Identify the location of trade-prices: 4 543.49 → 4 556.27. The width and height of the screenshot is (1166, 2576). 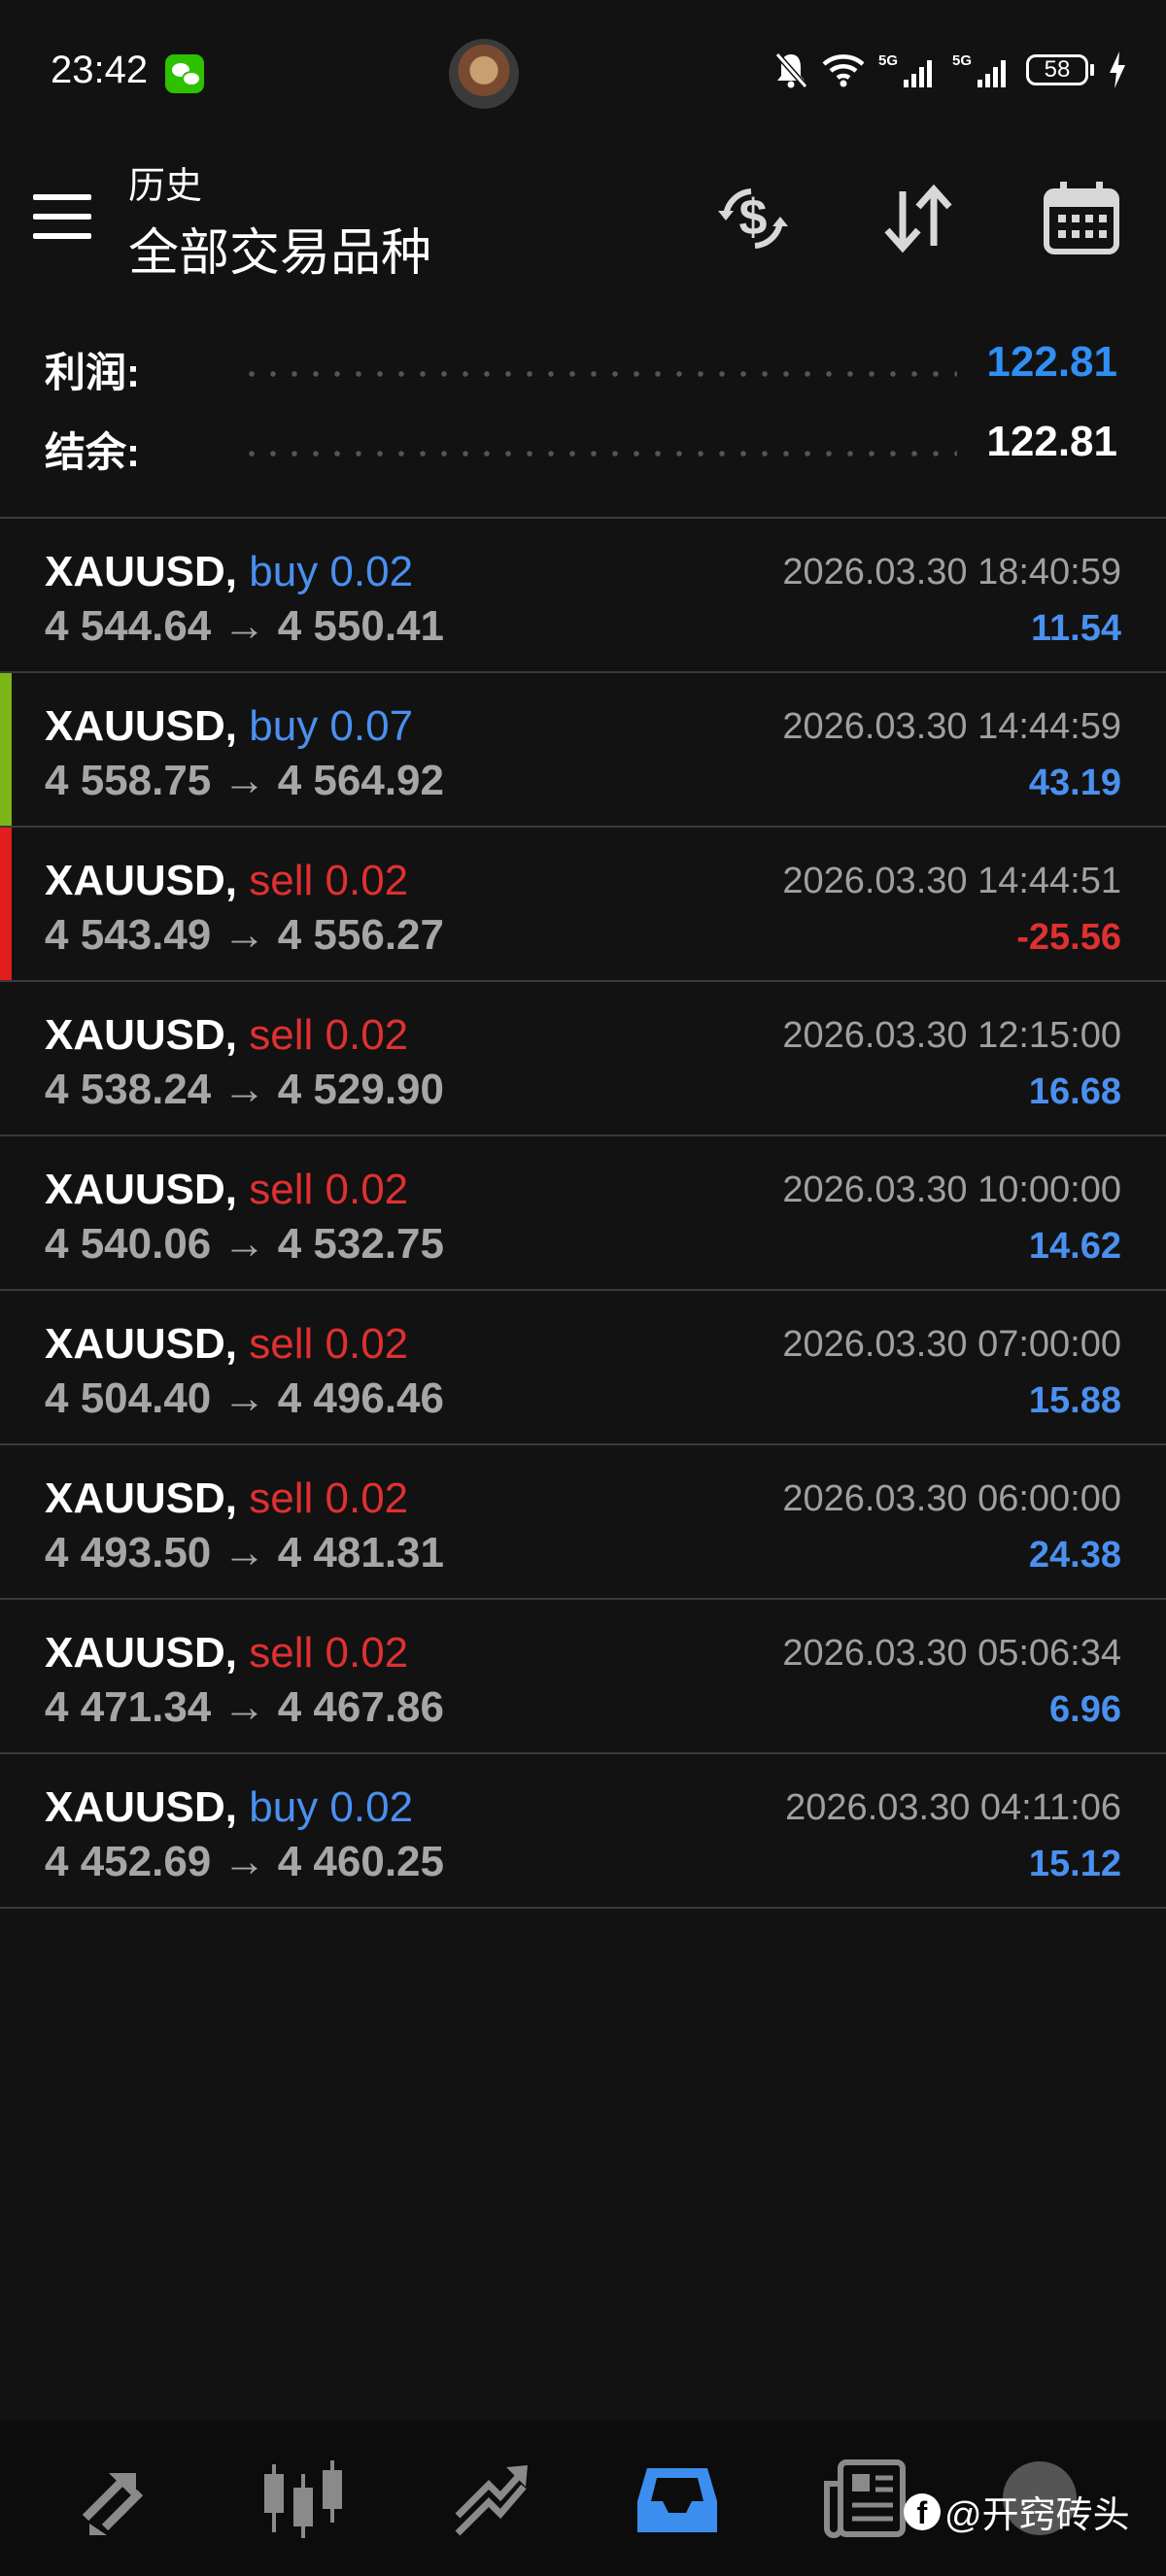
(244, 935).